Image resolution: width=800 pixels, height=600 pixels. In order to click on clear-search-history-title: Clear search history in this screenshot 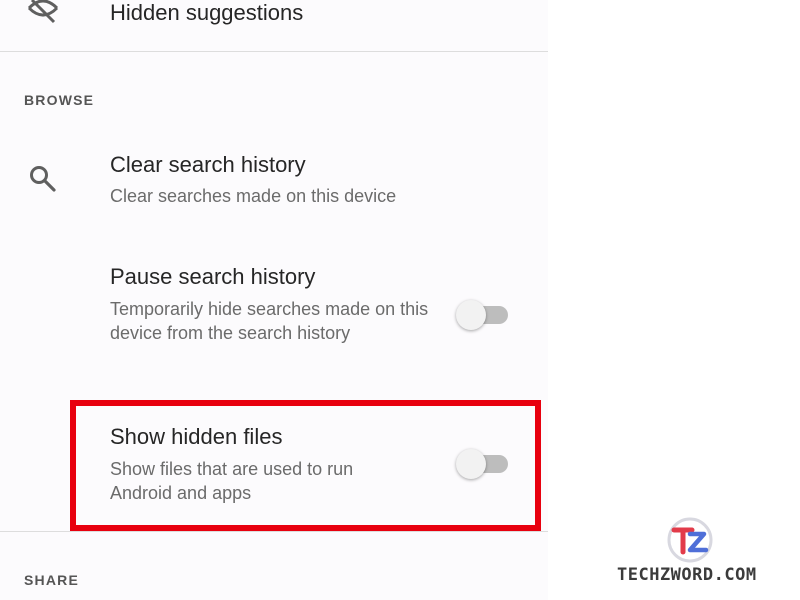, I will do `click(208, 164)`.